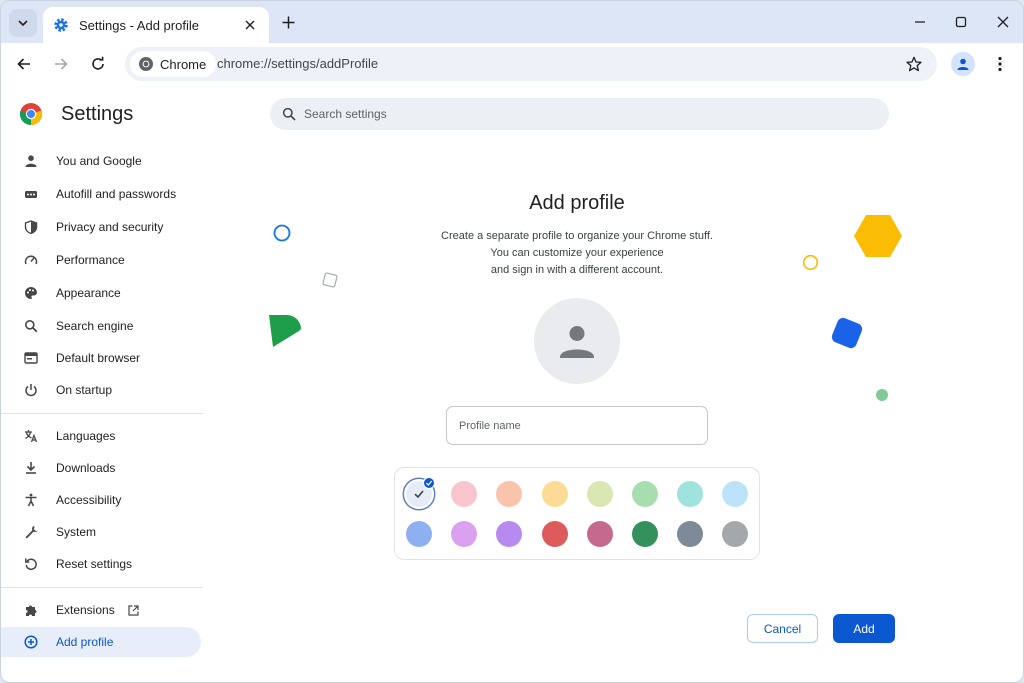  Describe the element at coordinates (250, 25) in the screenshot. I see `tab-close-icon` at that location.